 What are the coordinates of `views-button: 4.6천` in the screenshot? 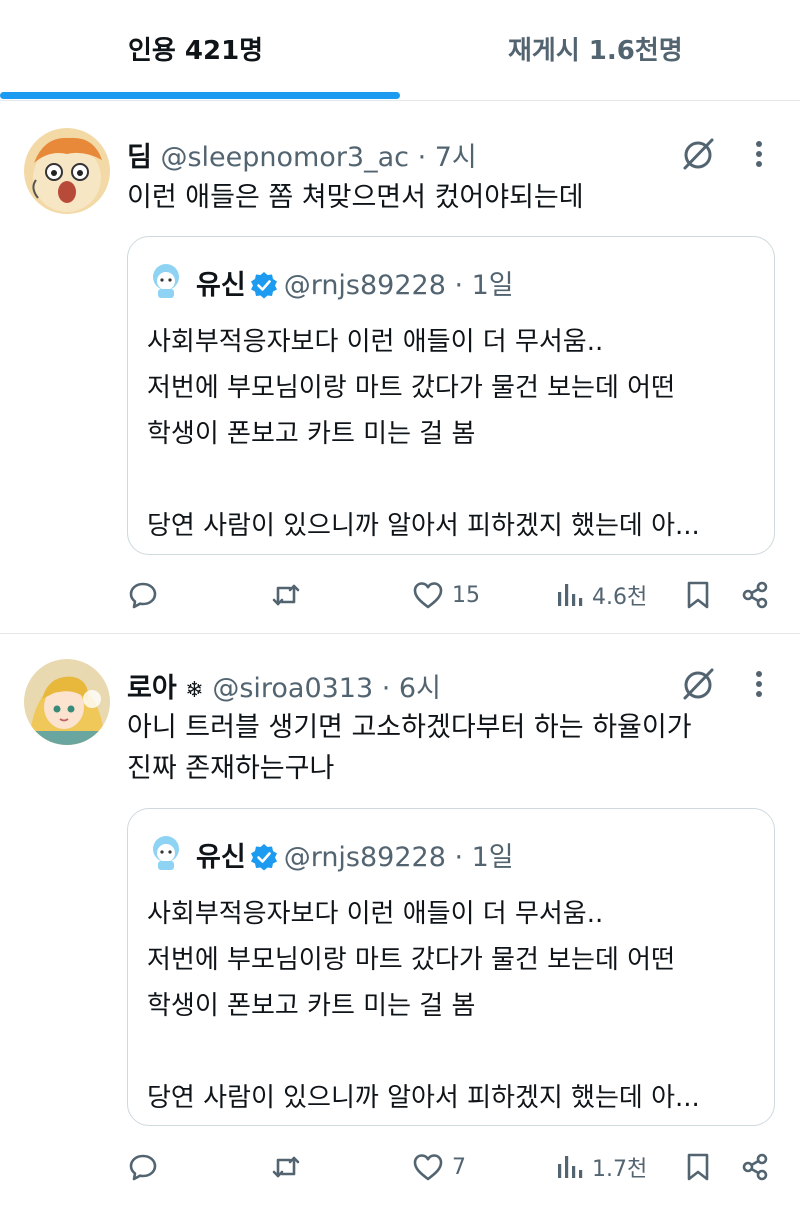 It's located at (601, 595).